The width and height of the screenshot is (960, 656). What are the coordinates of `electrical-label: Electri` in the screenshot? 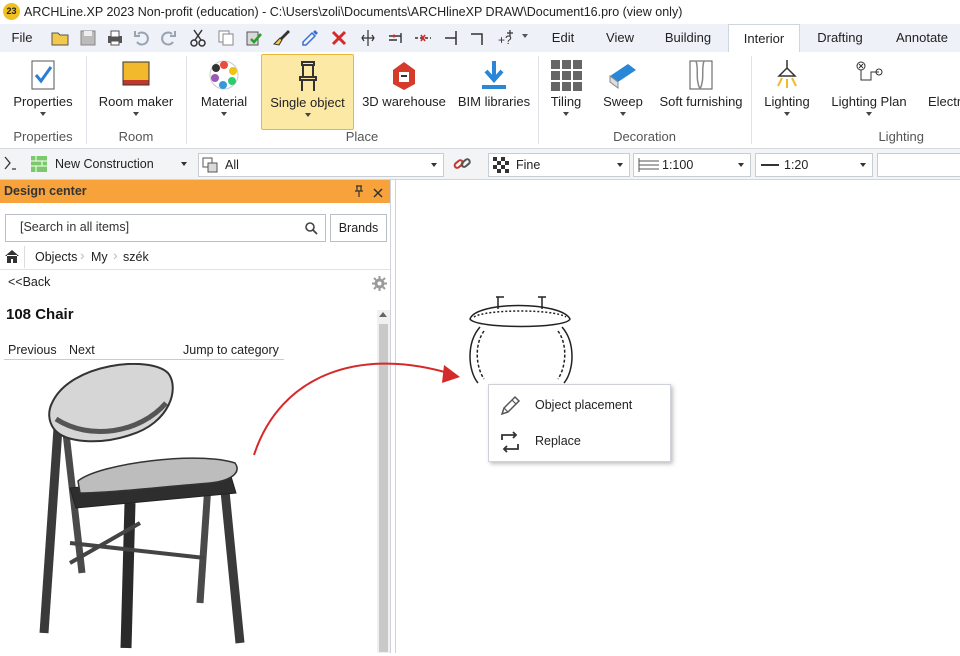 It's located at (944, 101).